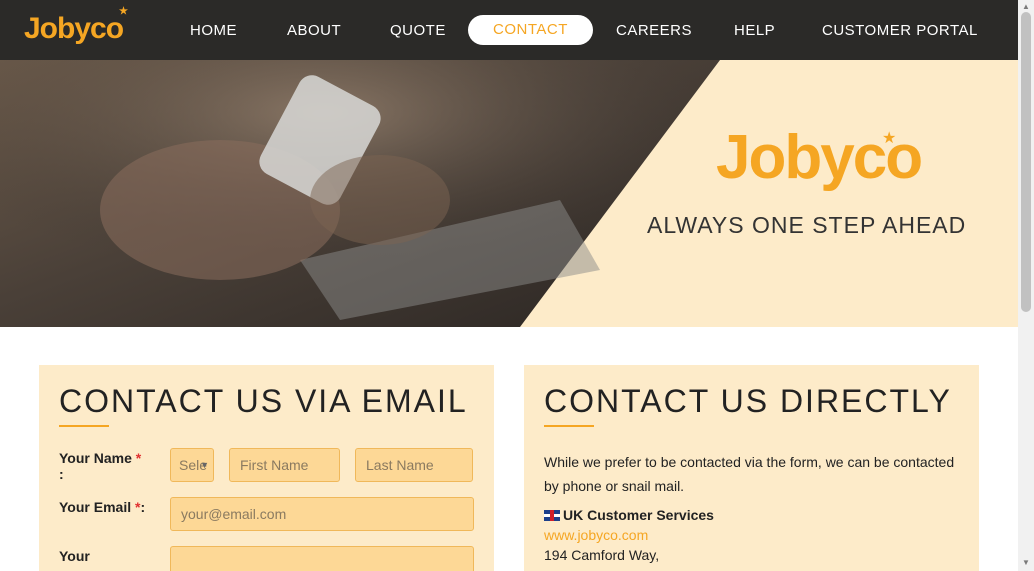 The image size is (1034, 571). What do you see at coordinates (1026, 562) in the screenshot?
I see `scroll-down-icon: ▼` at bounding box center [1026, 562].